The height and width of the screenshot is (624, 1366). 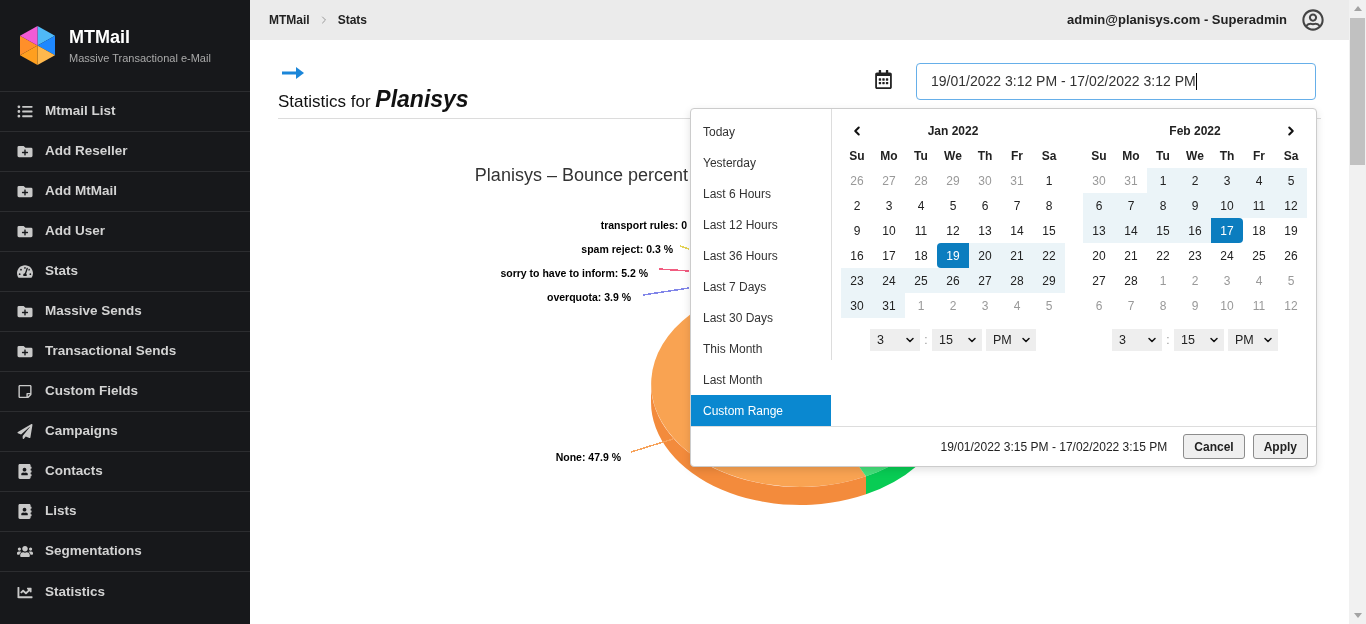 I want to click on calendar-day: 14, so click(x=1131, y=230).